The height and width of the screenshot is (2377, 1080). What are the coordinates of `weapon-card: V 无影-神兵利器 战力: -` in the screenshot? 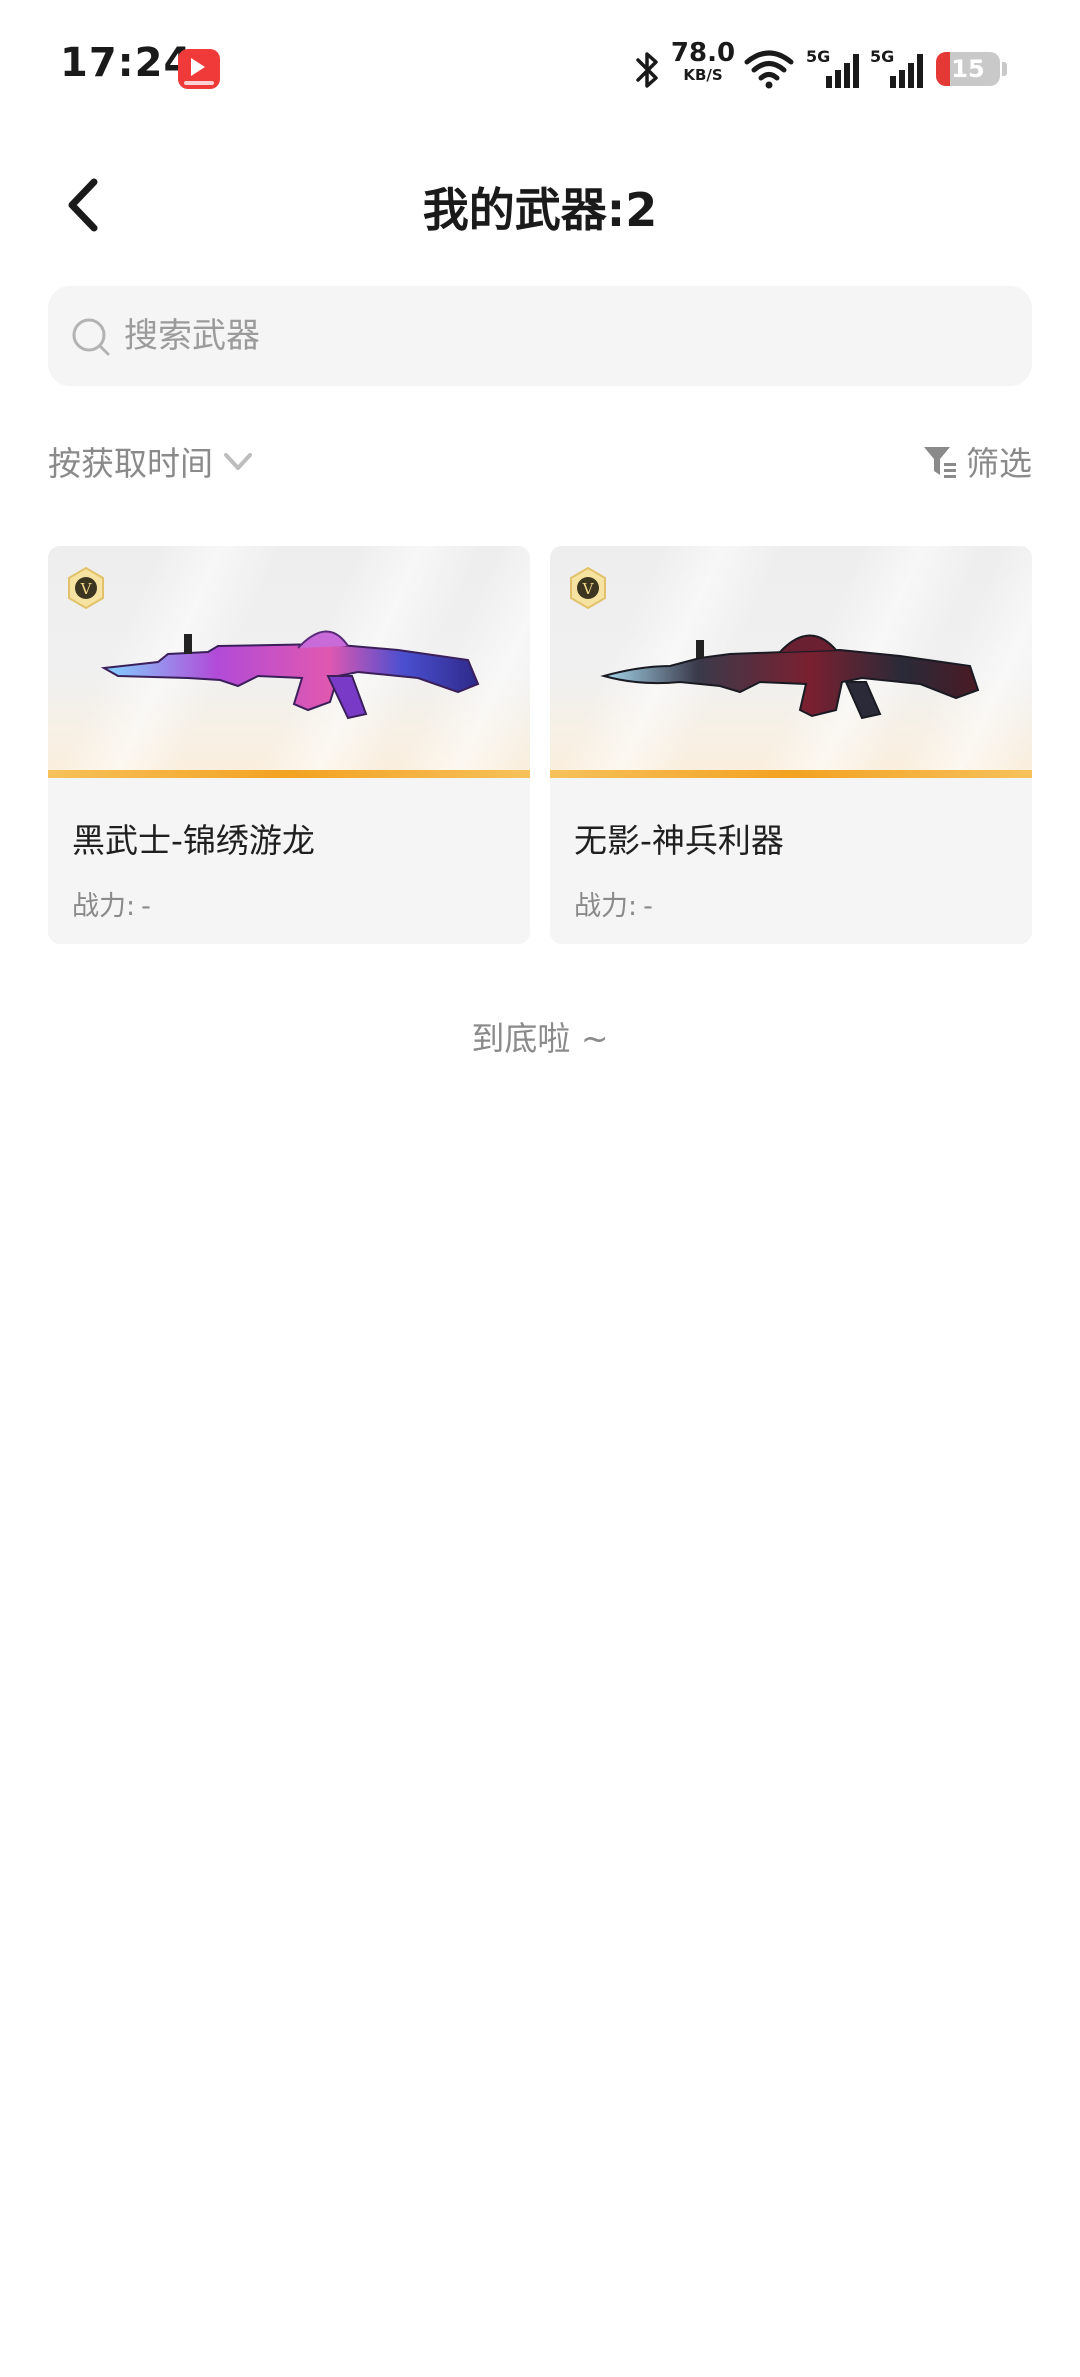 It's located at (791, 745).